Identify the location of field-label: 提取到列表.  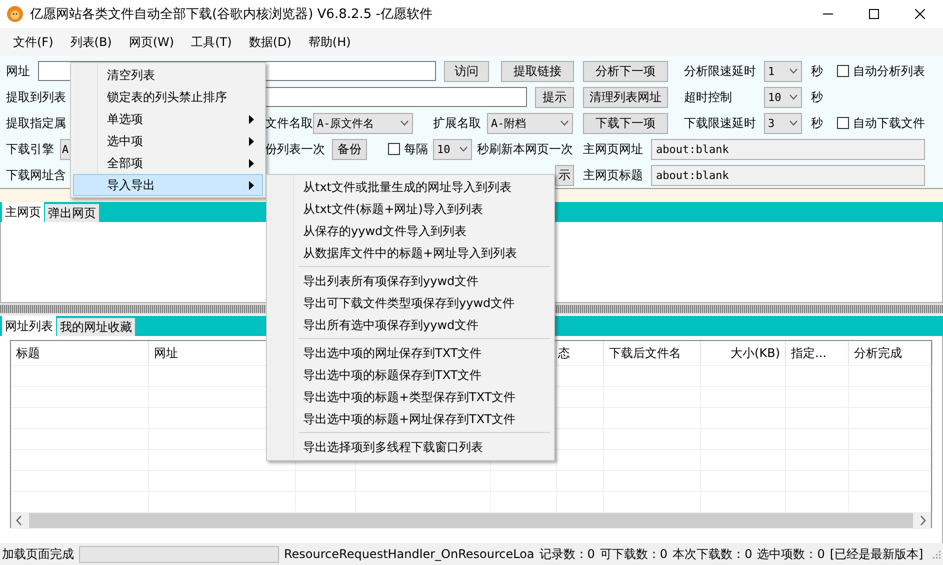
(36, 97).